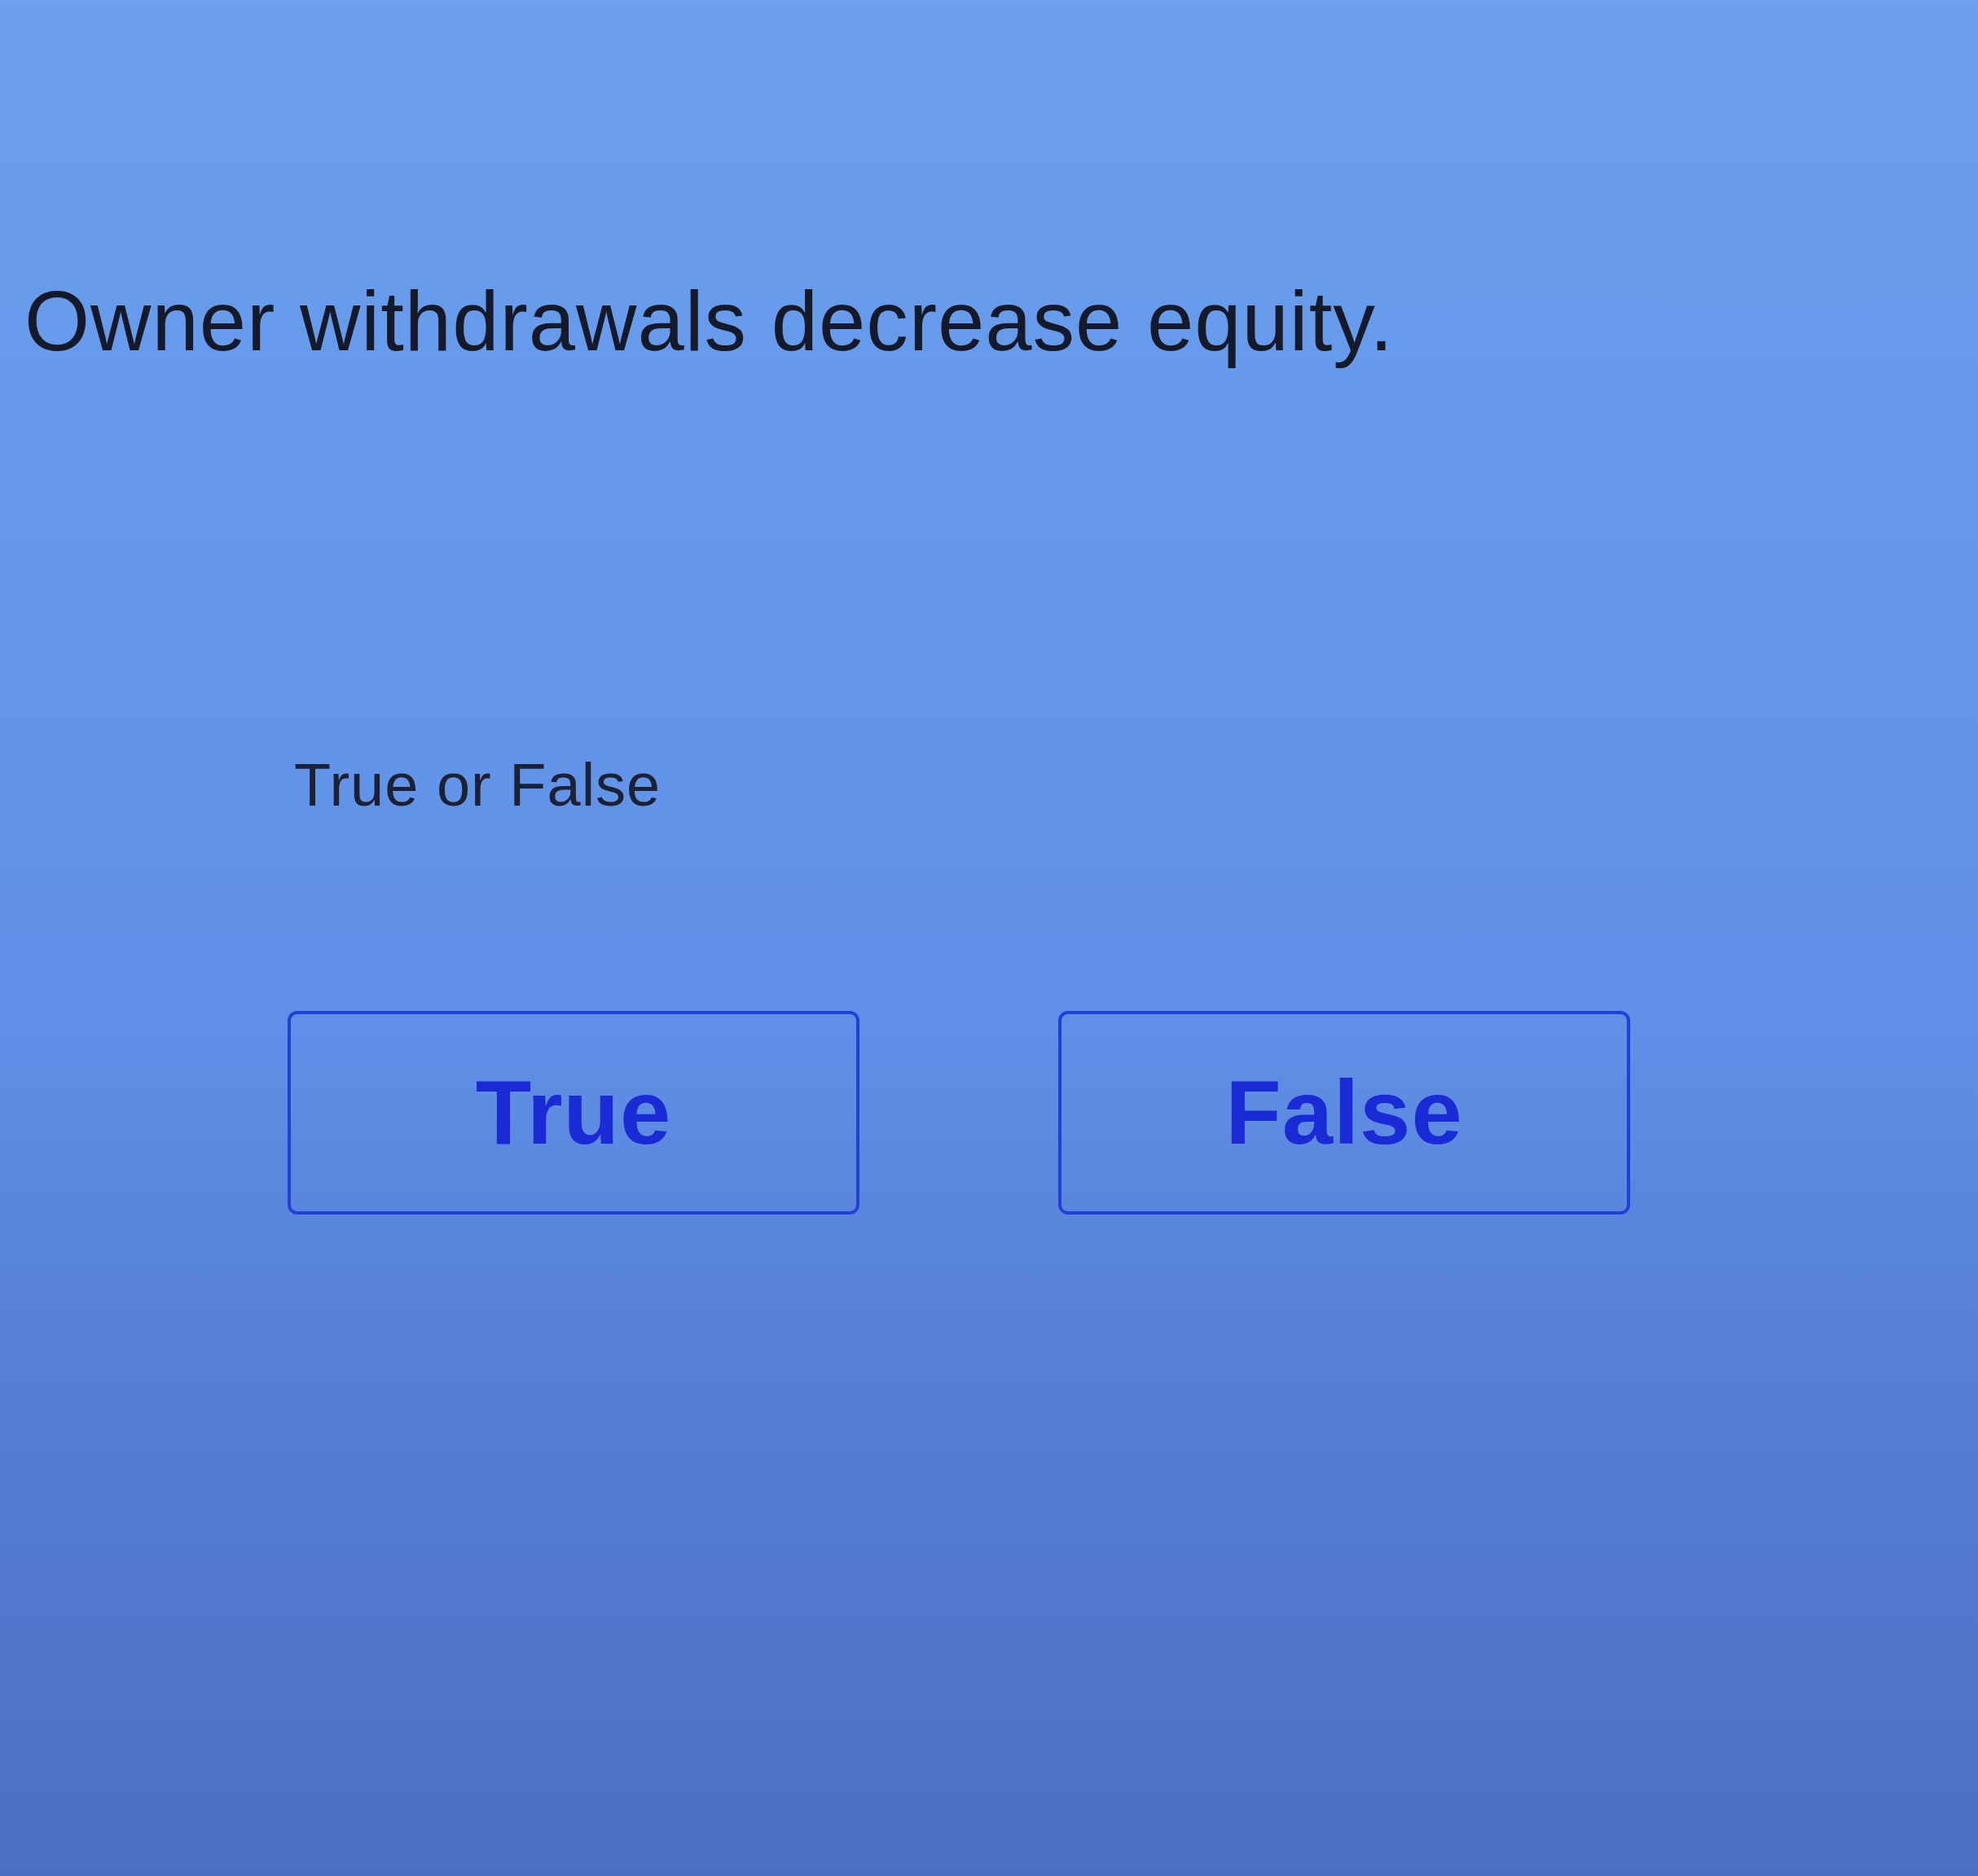 This screenshot has width=1978, height=1876. What do you see at coordinates (573, 1113) in the screenshot?
I see `answer-button: True` at bounding box center [573, 1113].